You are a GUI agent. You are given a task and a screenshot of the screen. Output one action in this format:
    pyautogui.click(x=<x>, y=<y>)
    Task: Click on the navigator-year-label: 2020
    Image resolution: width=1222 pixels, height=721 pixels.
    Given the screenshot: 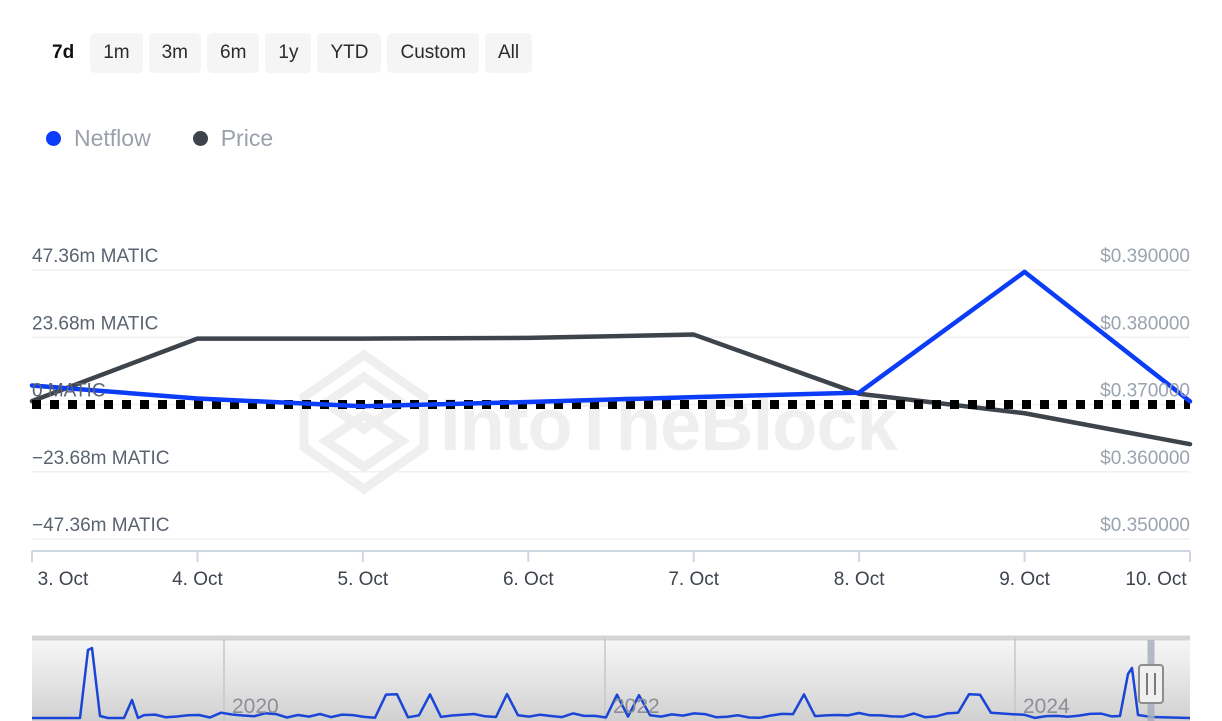 What is the action you would take?
    pyautogui.click(x=255, y=706)
    